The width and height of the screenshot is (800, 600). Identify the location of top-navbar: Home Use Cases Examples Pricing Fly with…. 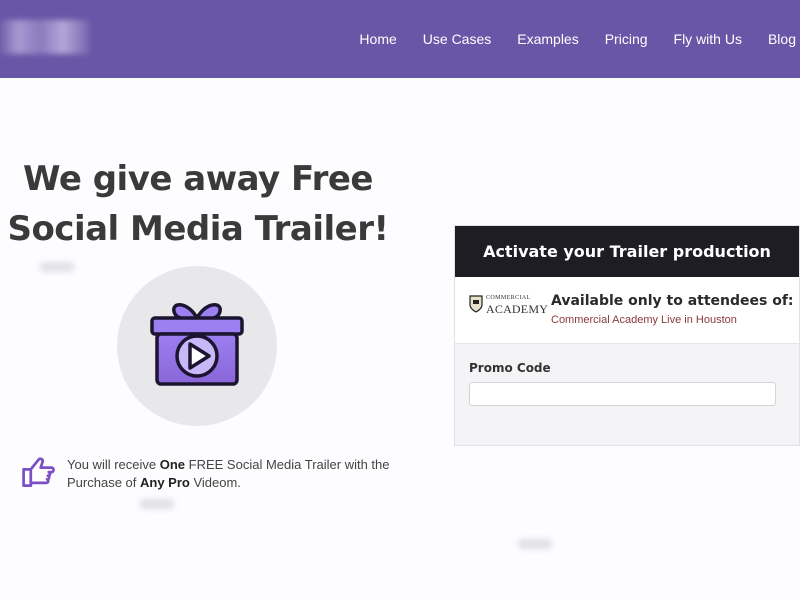
(400, 39).